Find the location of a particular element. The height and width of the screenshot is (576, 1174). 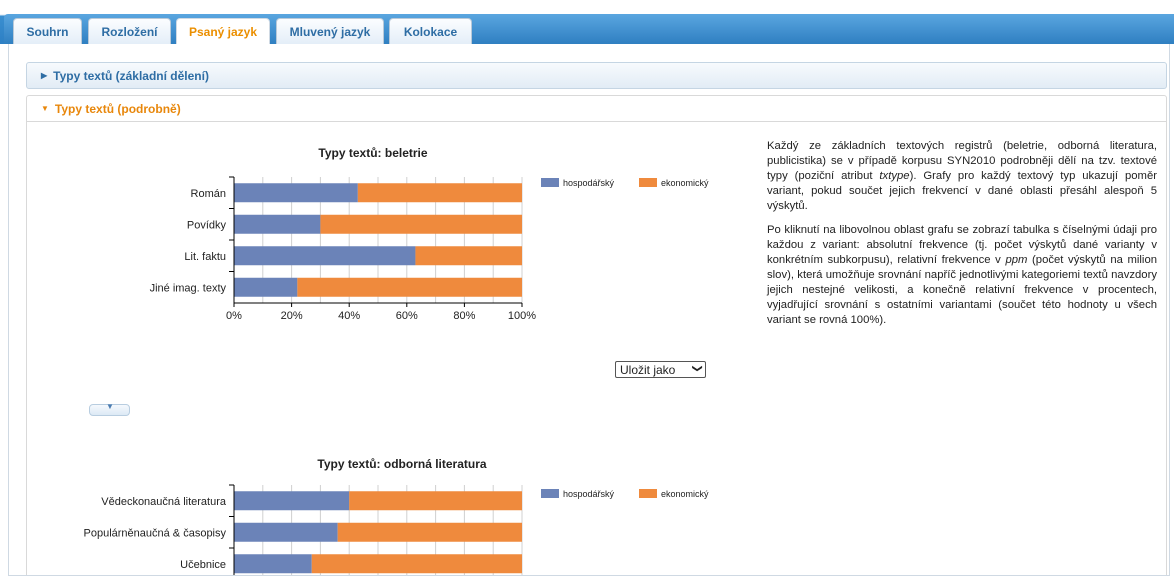

save-as-select: Uložit jako ❯ is located at coordinates (660, 369).